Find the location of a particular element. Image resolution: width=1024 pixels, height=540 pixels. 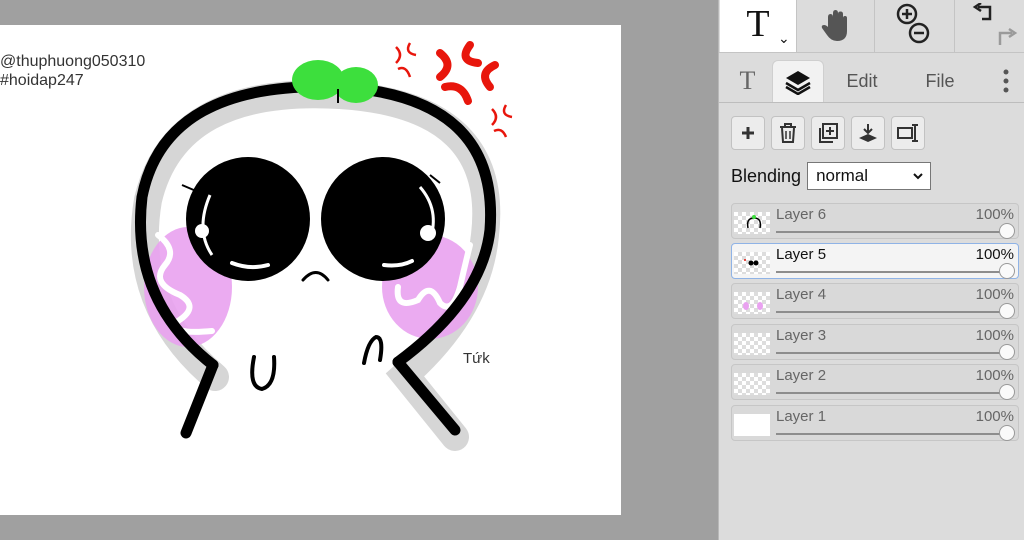

duplicate-layer-button is located at coordinates (828, 133).